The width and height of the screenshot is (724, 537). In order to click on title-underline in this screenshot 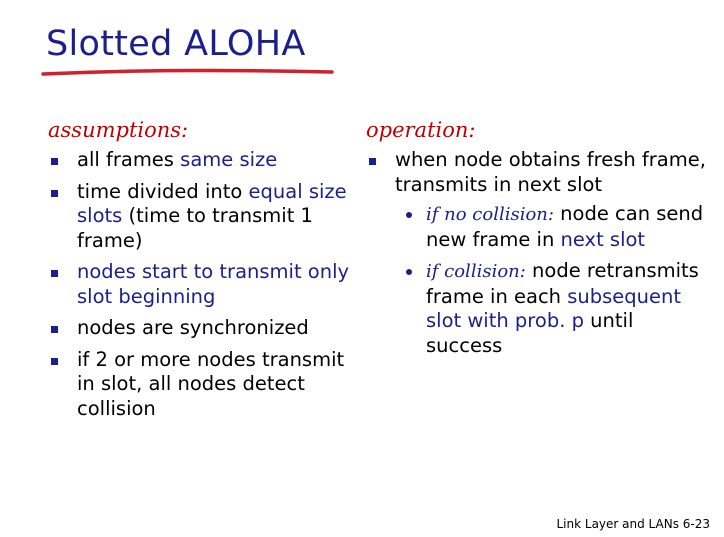, I will do `click(187, 72)`.